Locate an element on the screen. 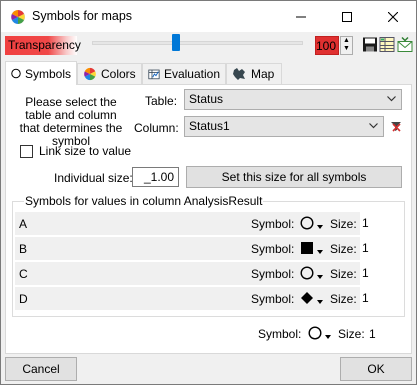 The image size is (417, 385). symbol-row-d: D Symbol: Size: 1 is located at coordinates (208, 298).